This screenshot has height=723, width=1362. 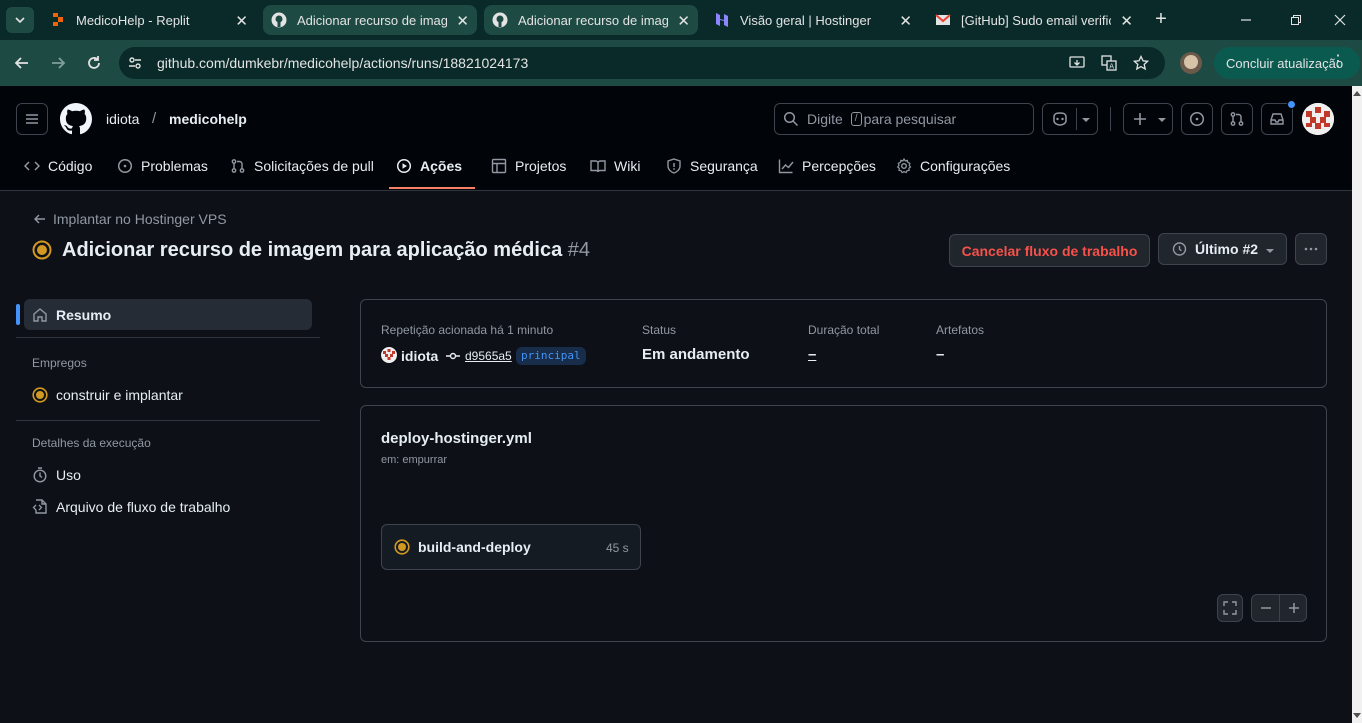 What do you see at coordinates (1049, 250) in the screenshot?
I see `cancel-workflow-button: Cancelar fluxo de trabalho` at bounding box center [1049, 250].